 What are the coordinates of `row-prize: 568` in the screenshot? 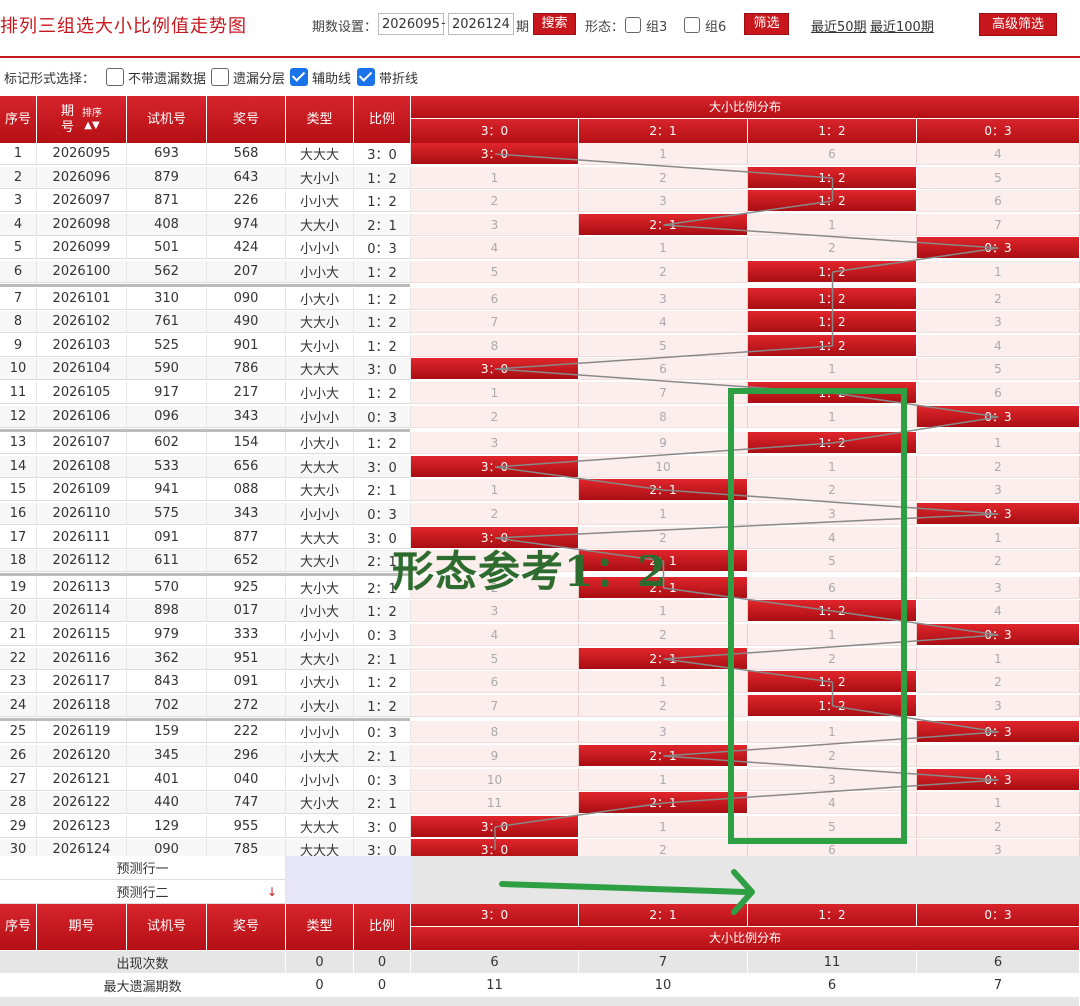 It's located at (246, 154).